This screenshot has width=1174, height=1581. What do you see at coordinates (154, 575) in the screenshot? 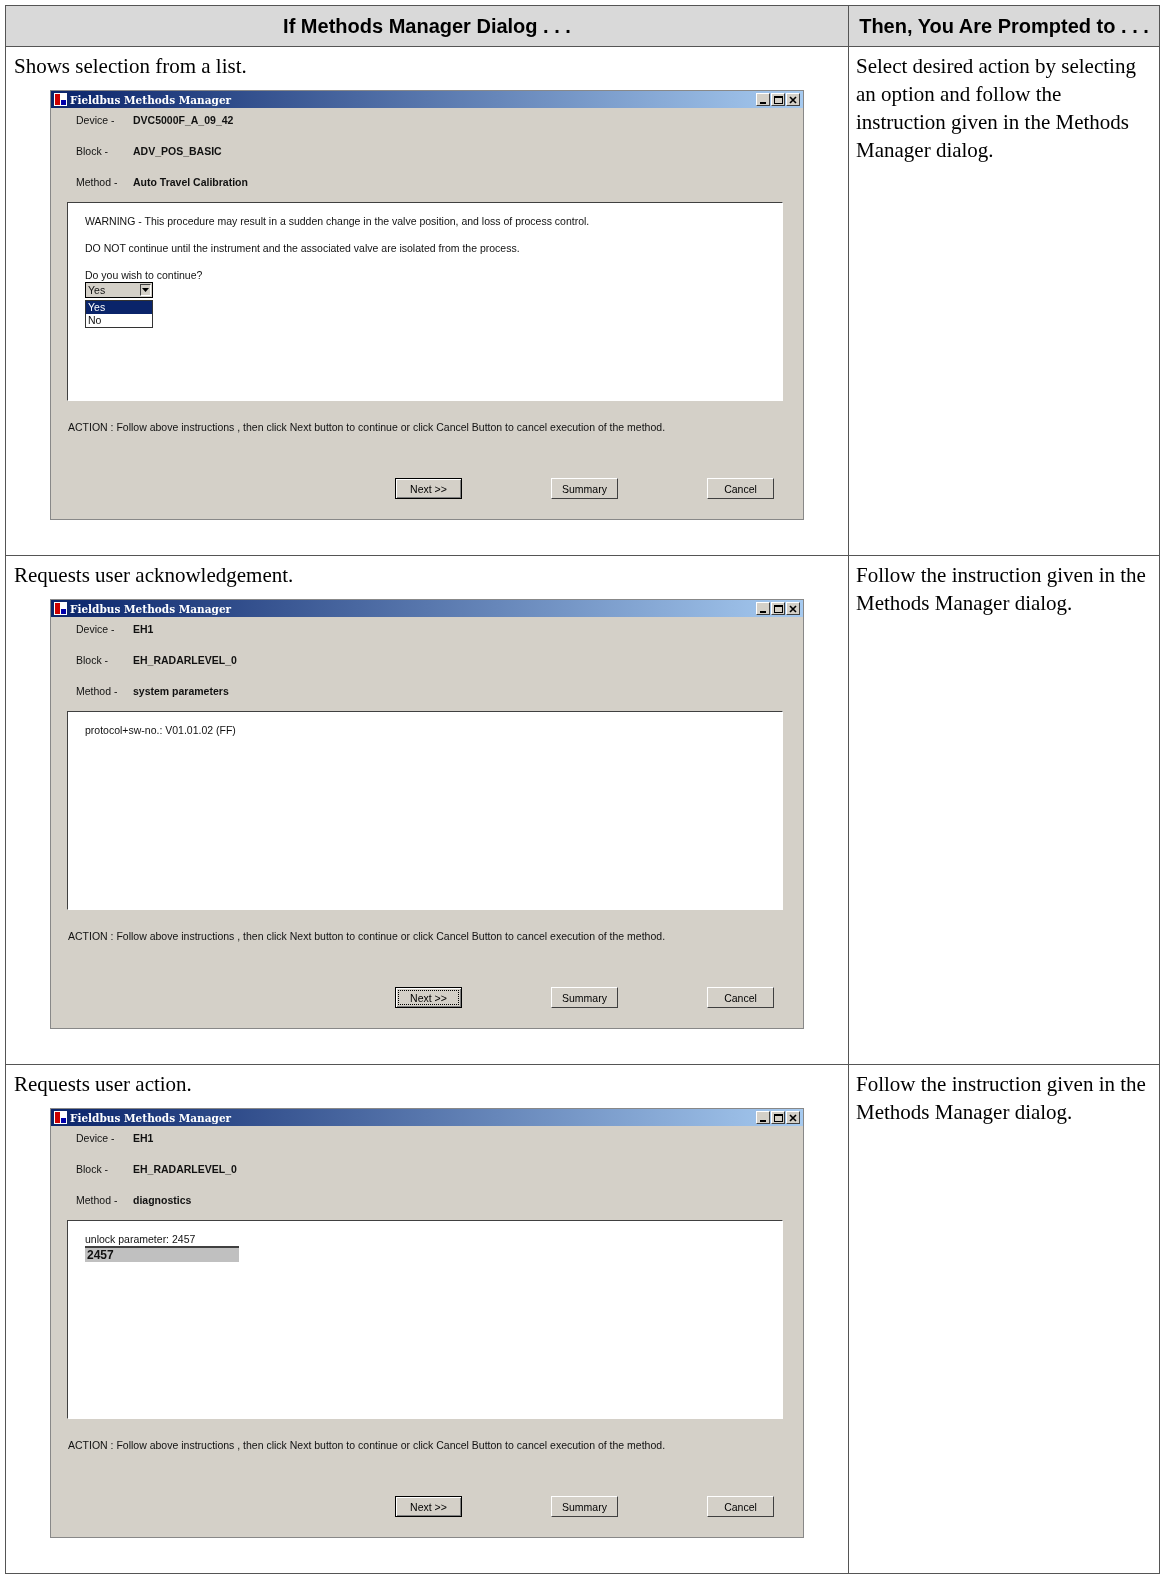
I see `row-description: Requests user acknowledgement.` at bounding box center [154, 575].